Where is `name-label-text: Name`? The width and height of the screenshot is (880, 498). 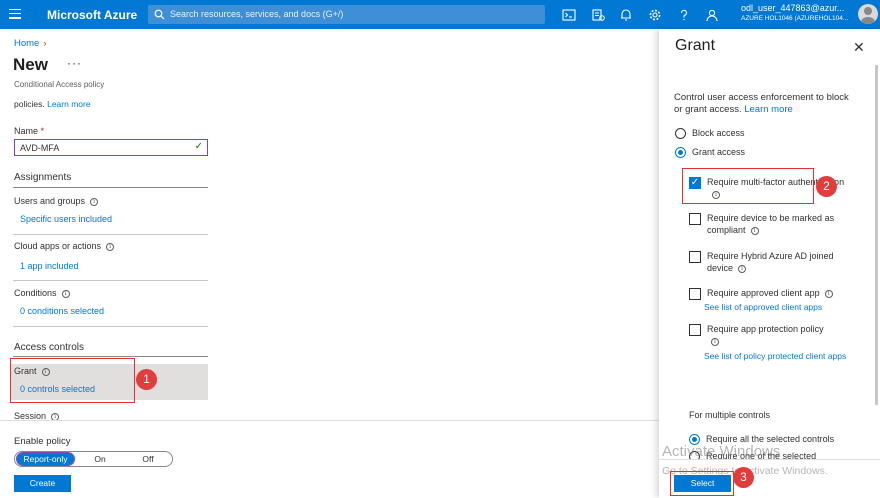
name-label-text: Name is located at coordinates (26, 131).